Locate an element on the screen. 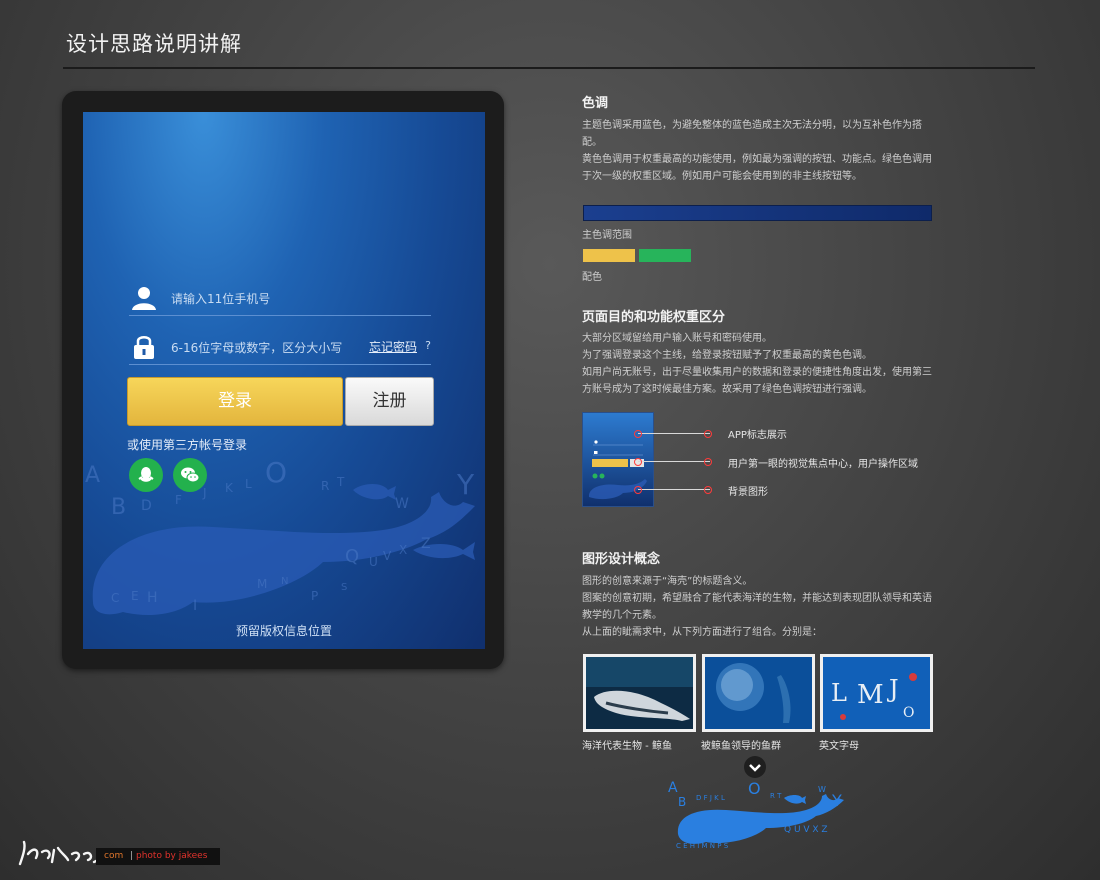  svg-text: S is located at coordinates (344, 587).